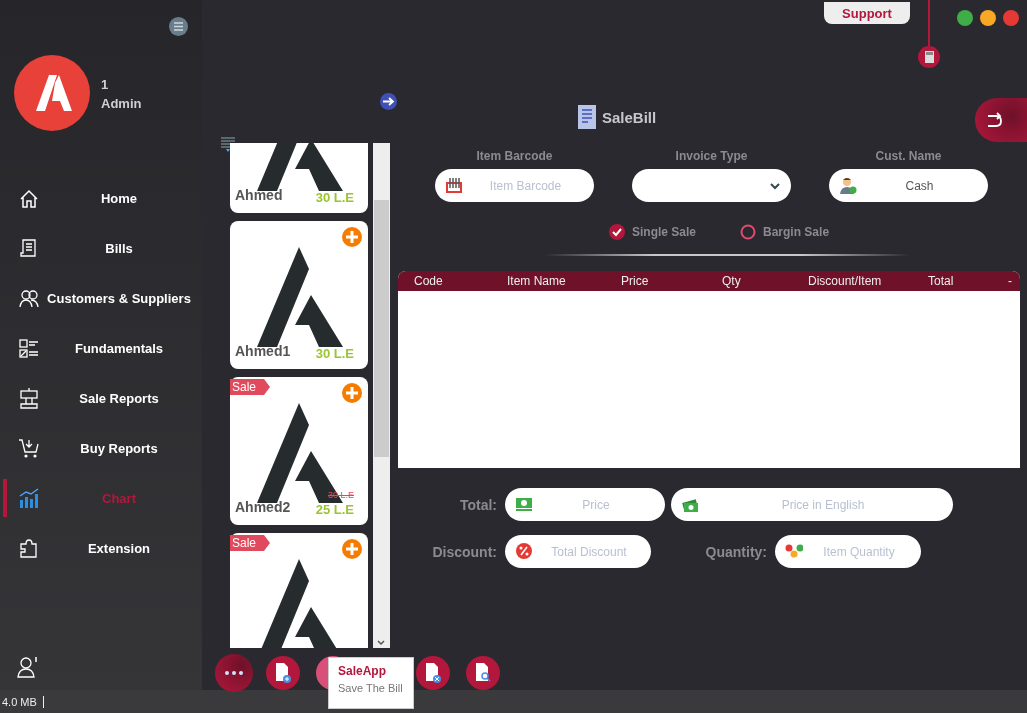 The image size is (1027, 713). Describe the element at coordinates (464, 551) in the screenshot. I see `total-label: Discount:` at that location.